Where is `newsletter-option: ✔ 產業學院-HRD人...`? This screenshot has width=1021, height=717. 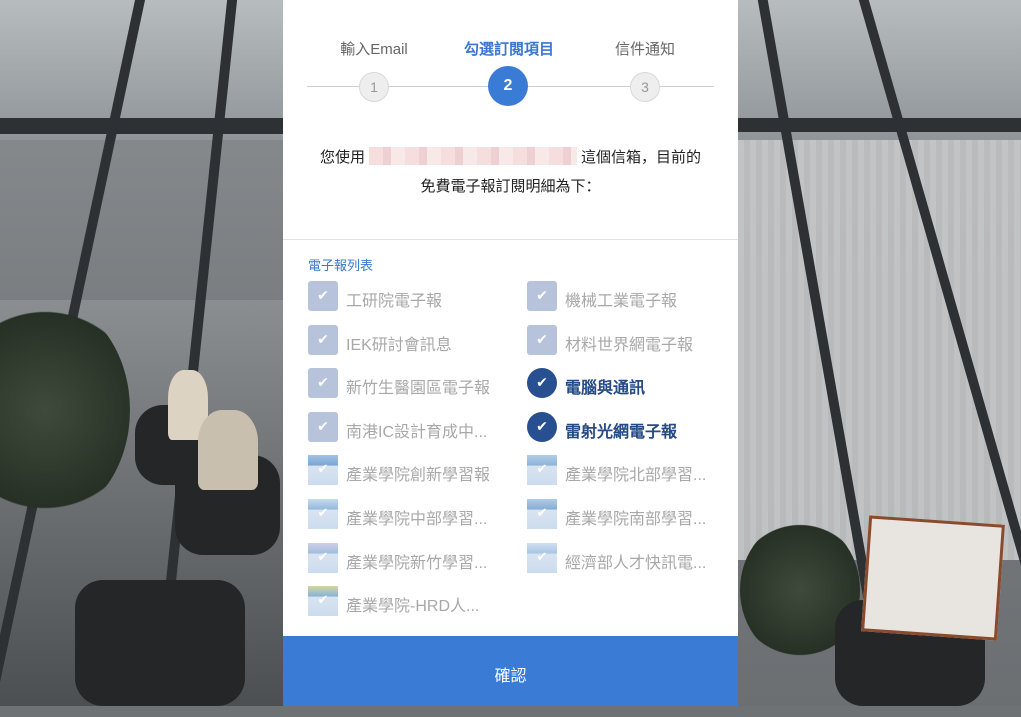
newsletter-option: ✔ 產業學院-HRD人... is located at coordinates (413, 602).